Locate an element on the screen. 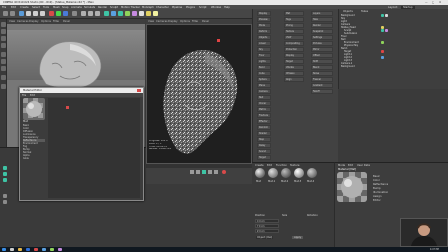 The height and width of the screenshot is (252, 448). attr-tab-edit: Edit is located at coordinates (350, 165).